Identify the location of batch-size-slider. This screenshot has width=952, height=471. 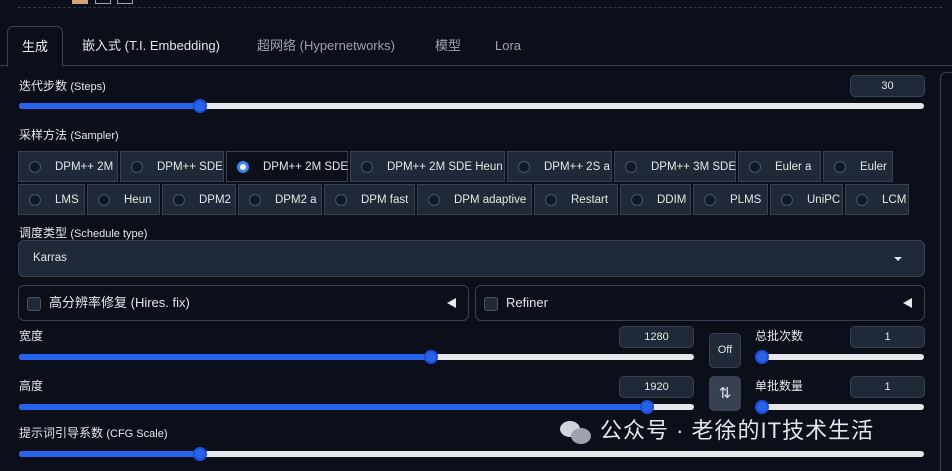
(839, 407).